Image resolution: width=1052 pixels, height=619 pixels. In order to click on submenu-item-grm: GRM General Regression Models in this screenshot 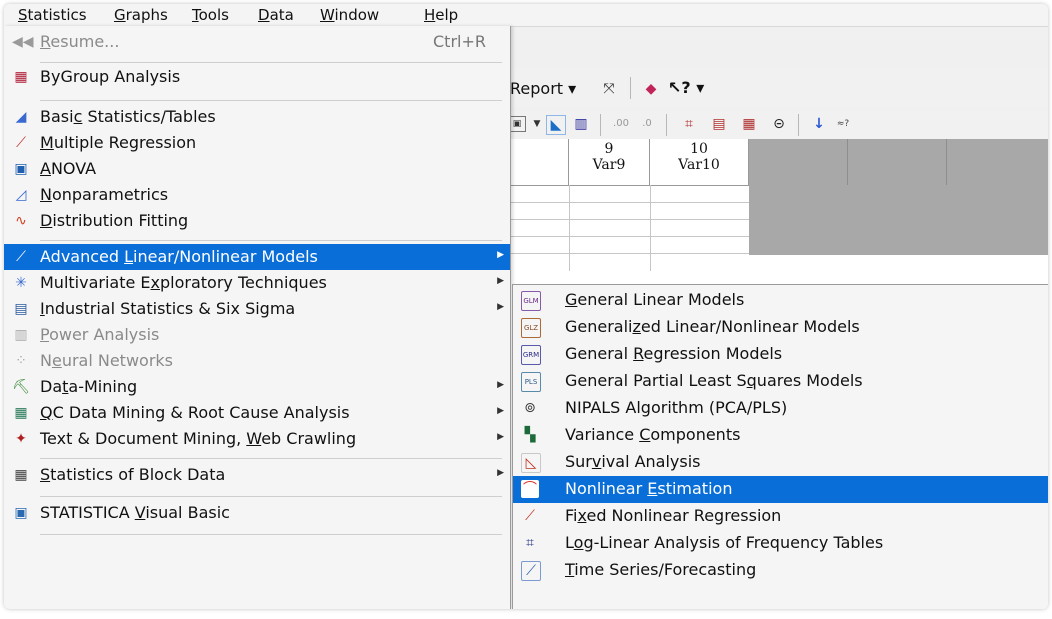, I will do `click(780, 354)`.